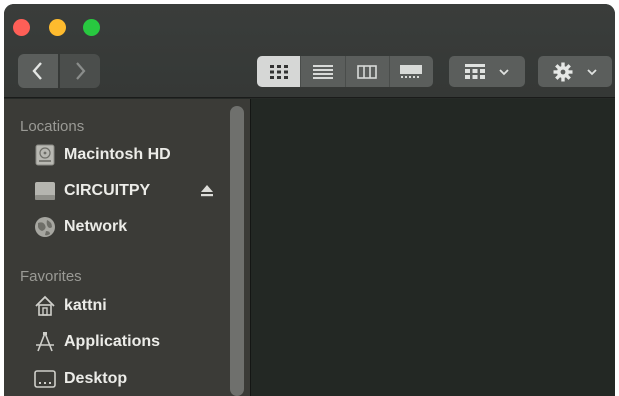 The width and height of the screenshot is (619, 396). Describe the element at coordinates (45, 155) in the screenshot. I see `hard-drive-icon` at that location.